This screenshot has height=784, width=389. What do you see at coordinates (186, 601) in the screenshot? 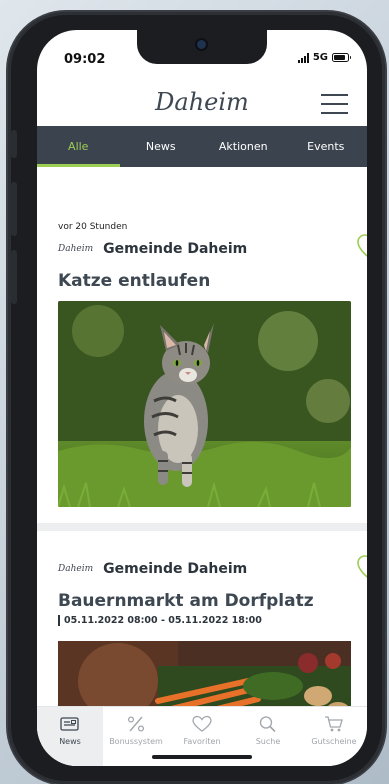
I see `post-title: Bauernmarkt am Dorfplatz` at bounding box center [186, 601].